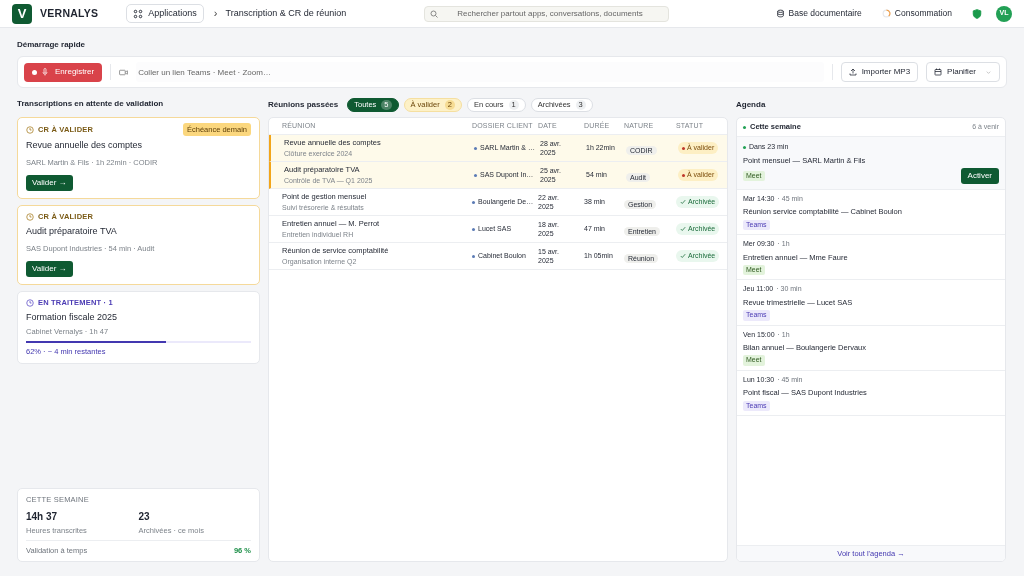 The height and width of the screenshot is (576, 1024). I want to click on database-link: Base documentaire, so click(818, 13).